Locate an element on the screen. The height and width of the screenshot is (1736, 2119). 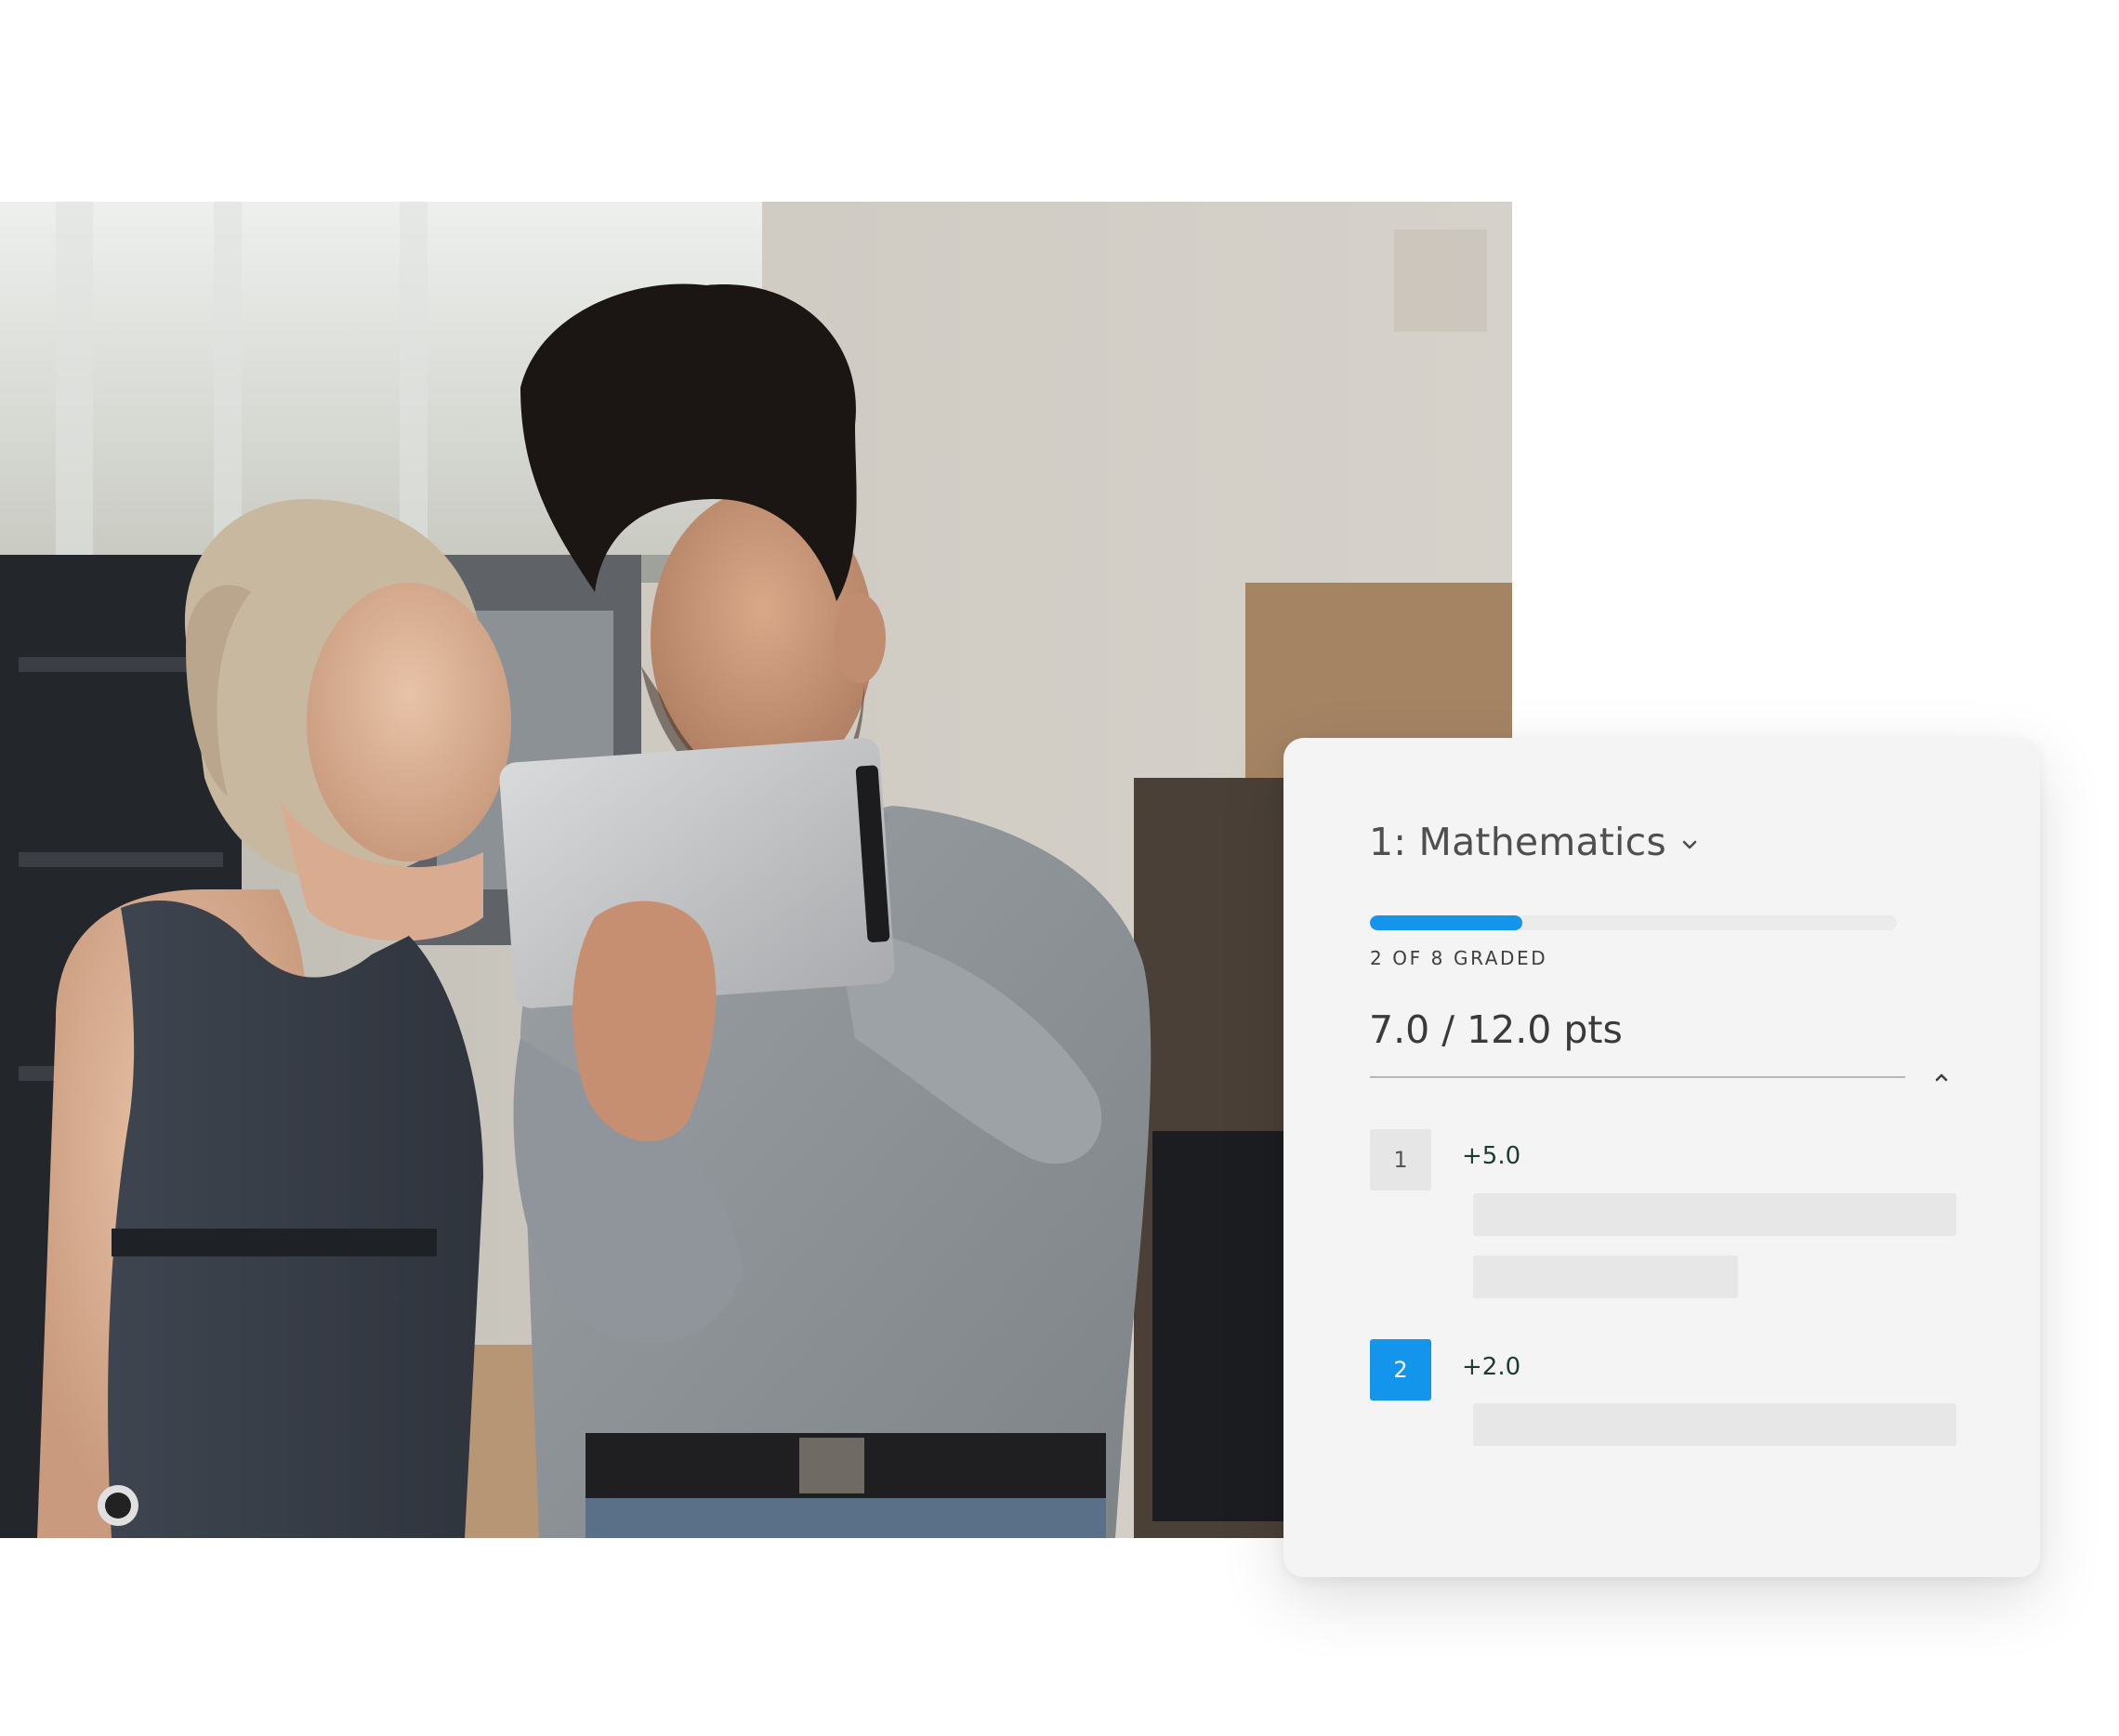
question-2-points: +2.0 is located at coordinates (1491, 1367).